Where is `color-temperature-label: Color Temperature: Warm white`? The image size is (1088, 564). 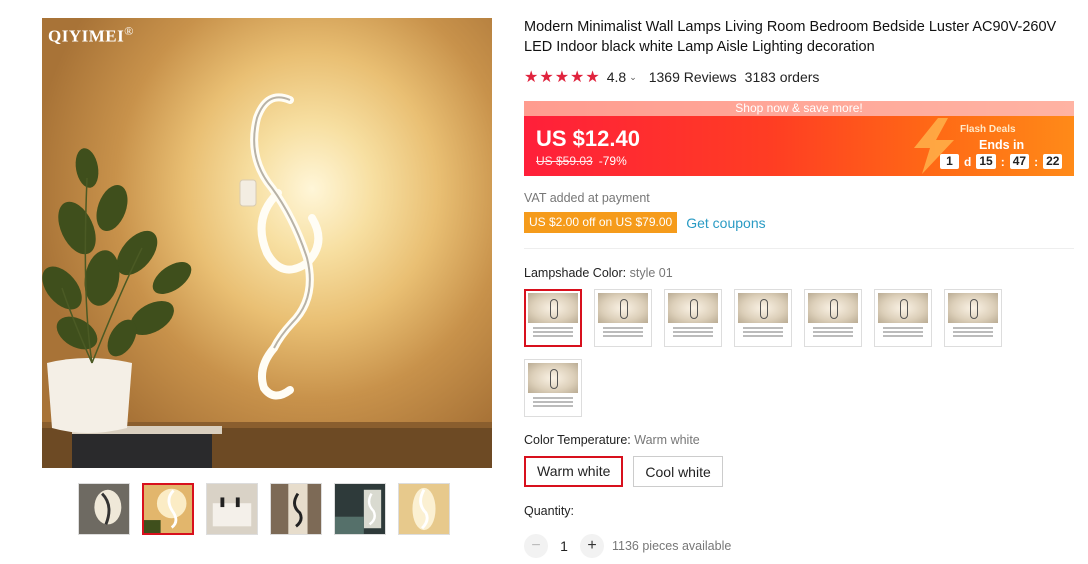
color-temperature-label: Color Temperature: Warm white is located at coordinates (612, 440).